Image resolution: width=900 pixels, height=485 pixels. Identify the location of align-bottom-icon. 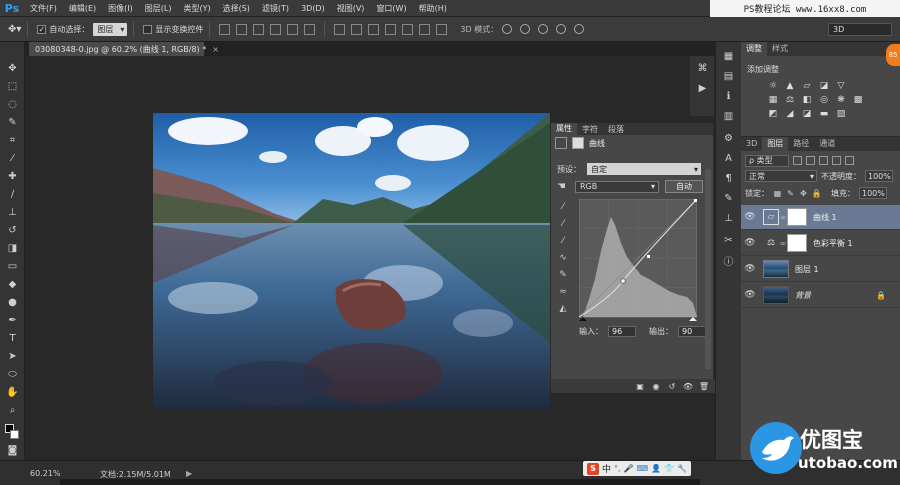
(259, 29).